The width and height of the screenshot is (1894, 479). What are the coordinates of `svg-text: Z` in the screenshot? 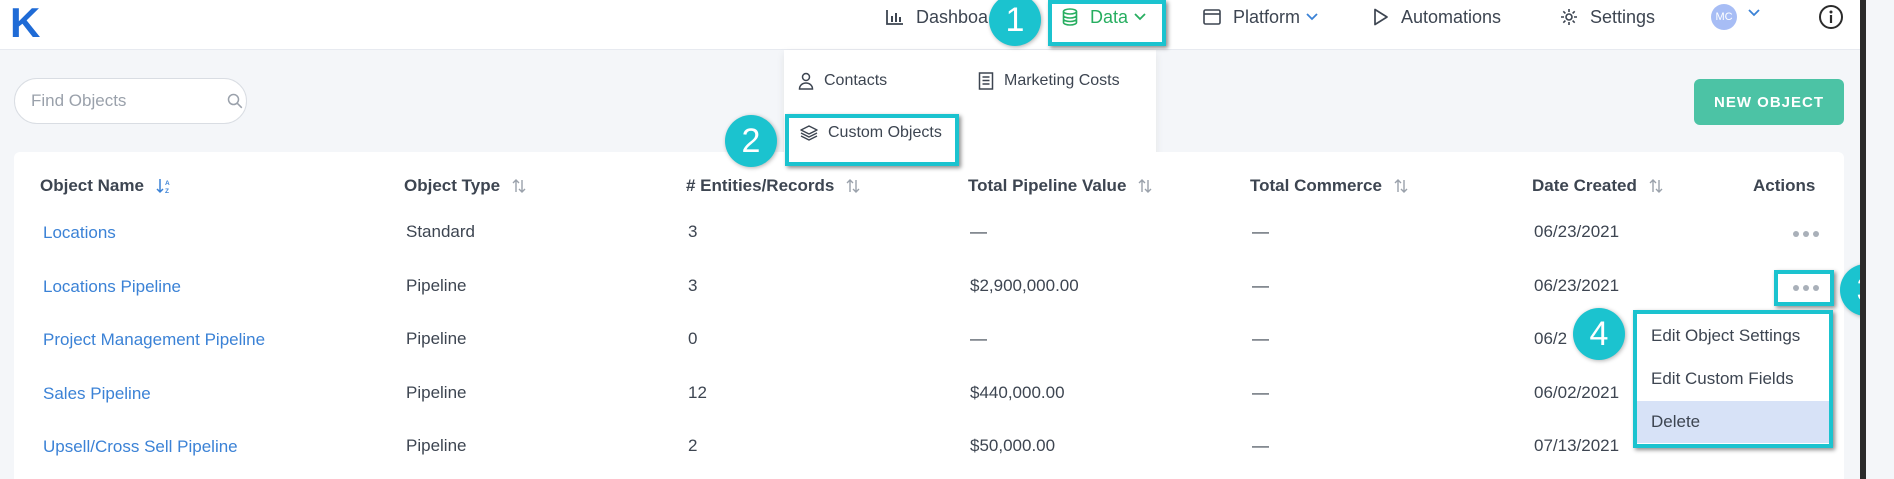 It's located at (167, 191).